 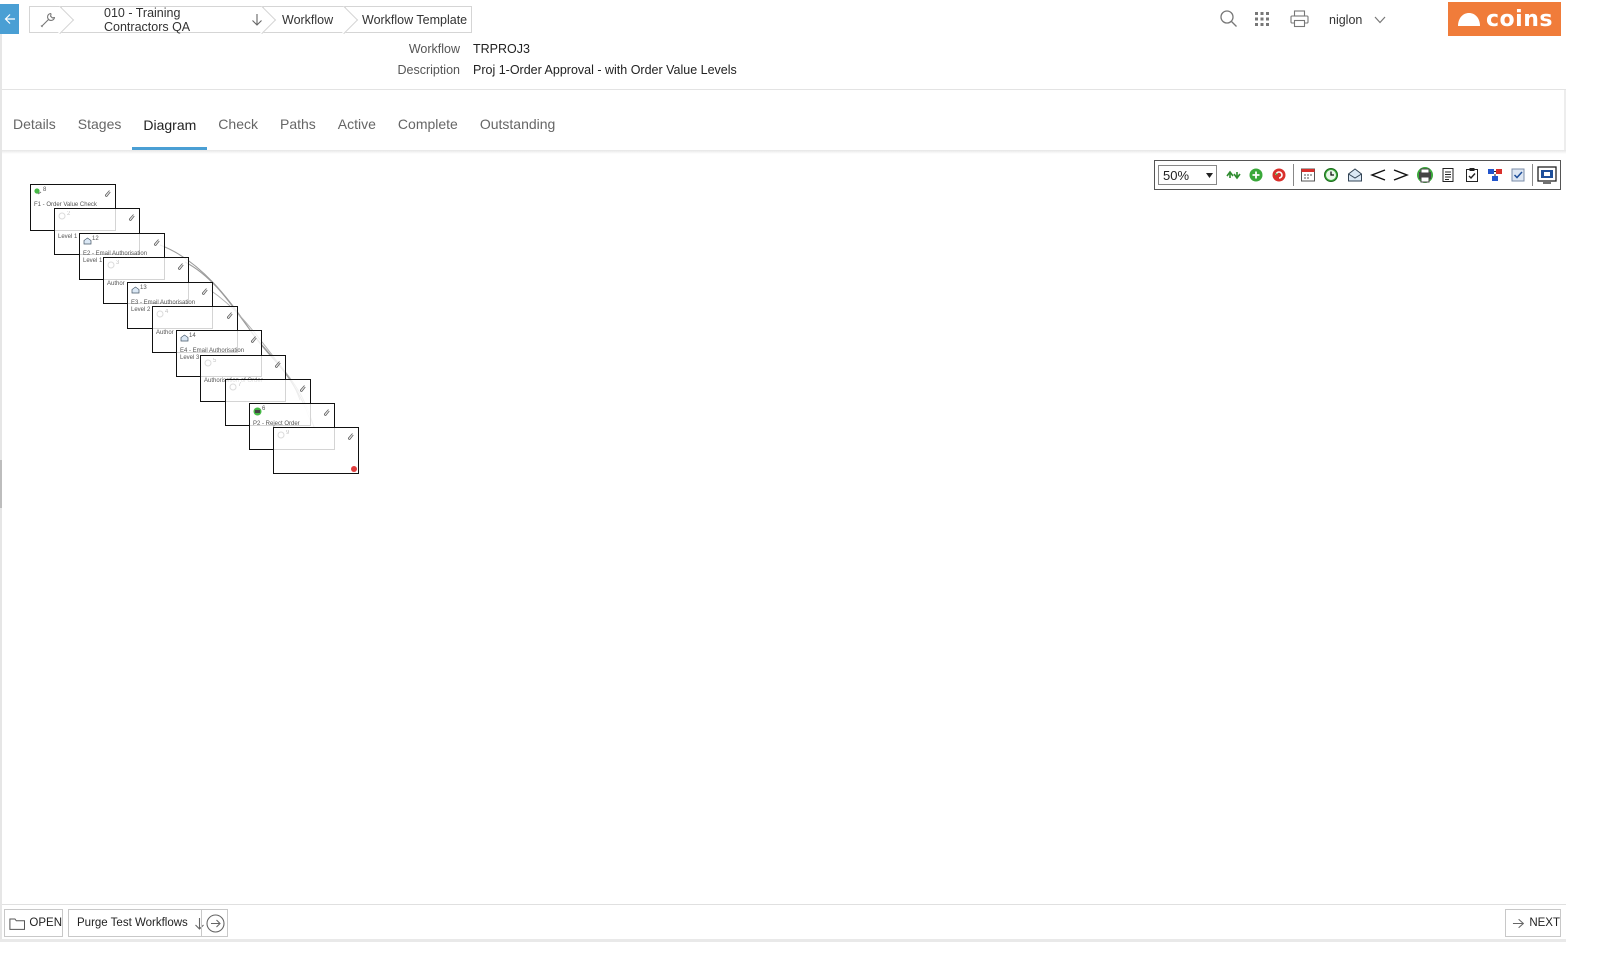 What do you see at coordinates (132, 923) in the screenshot?
I see `purge-label: Purge Test Workflows` at bounding box center [132, 923].